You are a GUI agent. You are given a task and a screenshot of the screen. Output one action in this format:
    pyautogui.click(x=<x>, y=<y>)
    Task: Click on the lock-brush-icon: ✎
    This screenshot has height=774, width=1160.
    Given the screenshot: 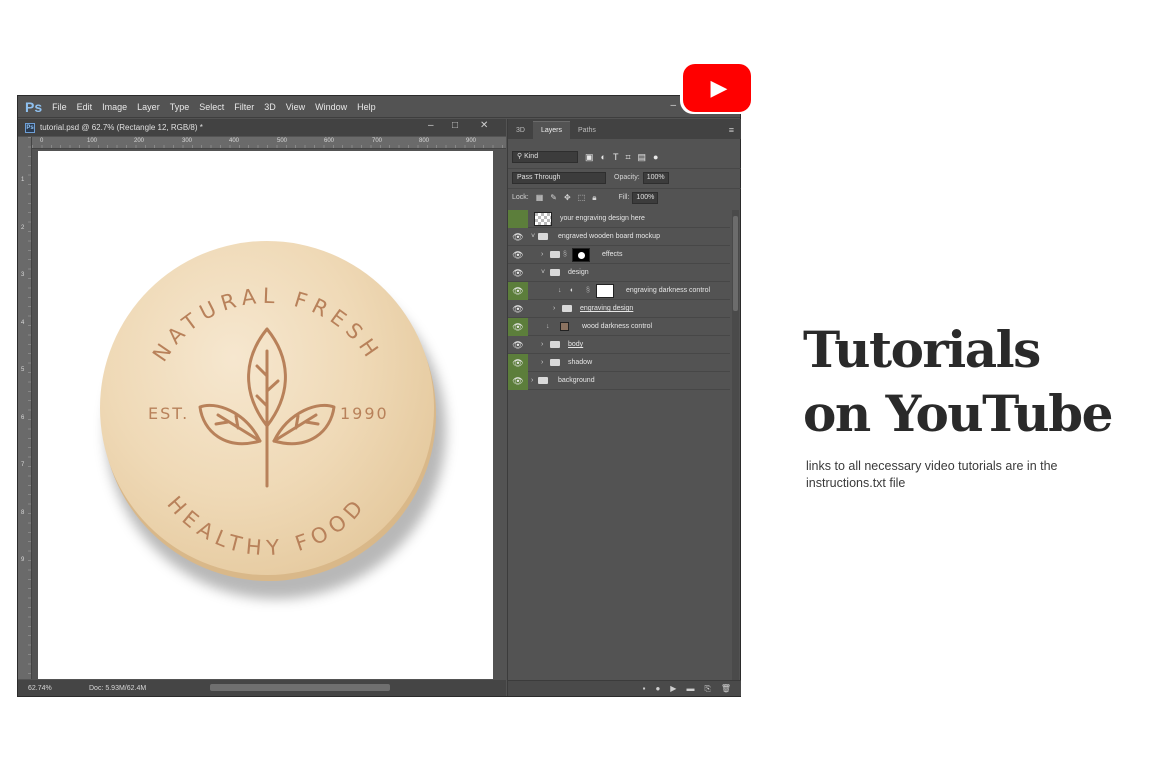 What is the action you would take?
    pyautogui.click(x=553, y=197)
    